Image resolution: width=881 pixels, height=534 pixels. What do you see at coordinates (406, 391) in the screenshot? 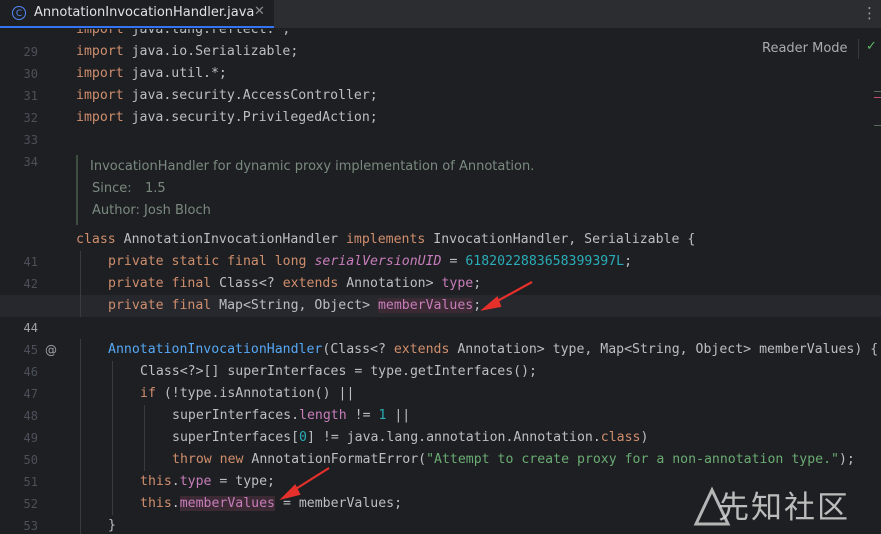
I see `annotation-arrows` at bounding box center [406, 391].